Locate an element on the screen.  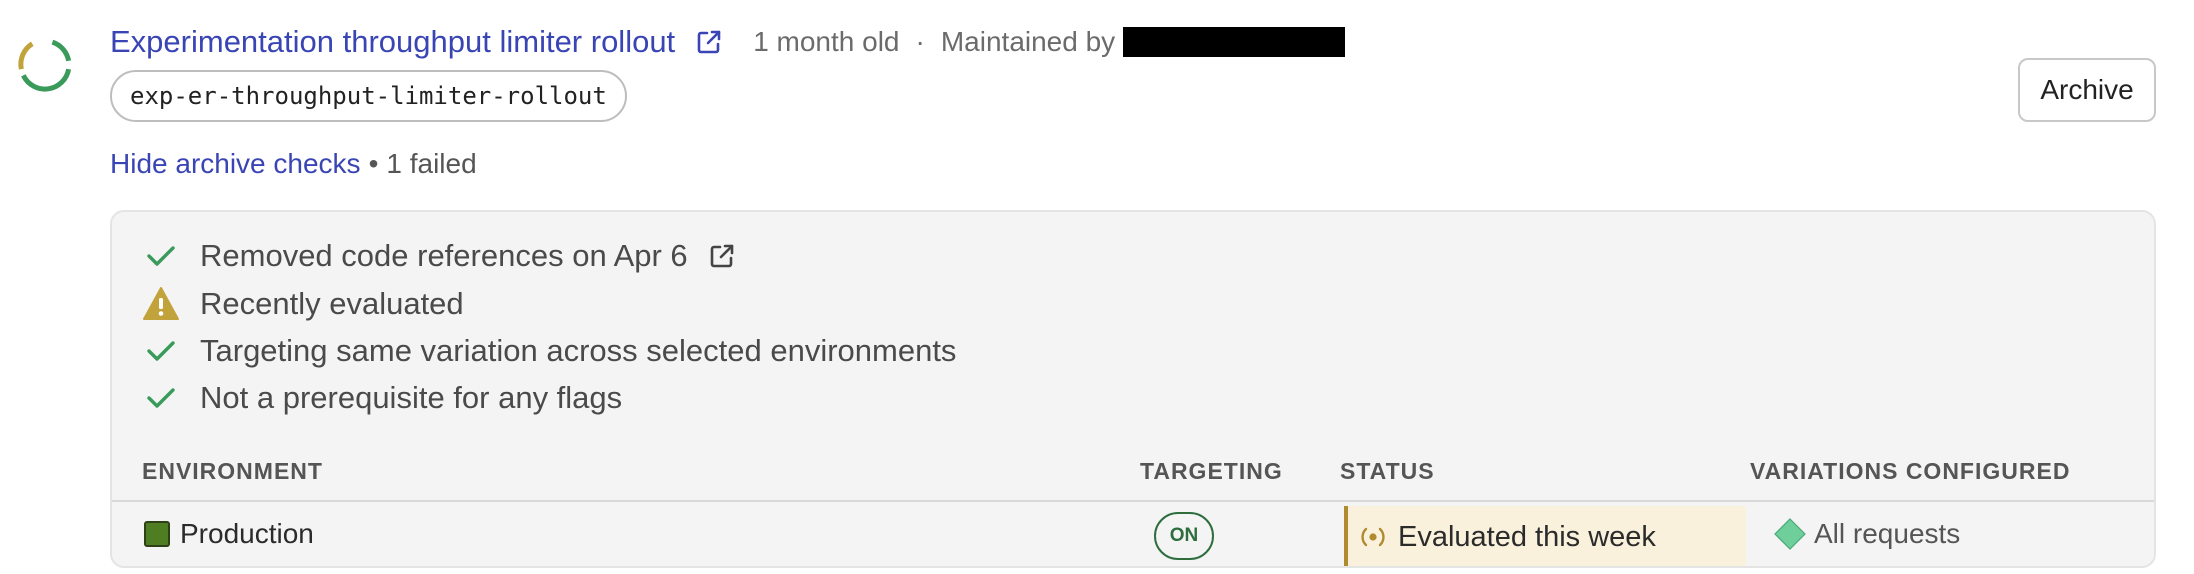
evaluation-status-cell: Evaluated this week is located at coordinates (1545, 536).